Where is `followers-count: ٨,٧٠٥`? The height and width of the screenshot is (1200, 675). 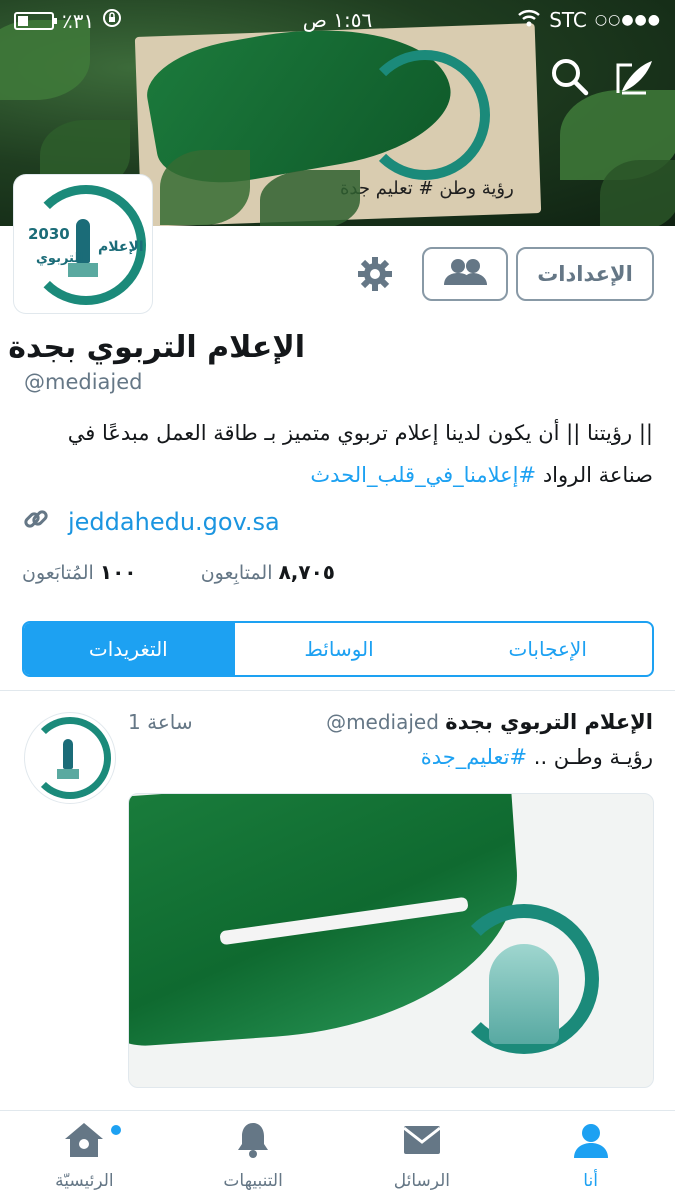 followers-count: ٨,٧٠٥ is located at coordinates (306, 572).